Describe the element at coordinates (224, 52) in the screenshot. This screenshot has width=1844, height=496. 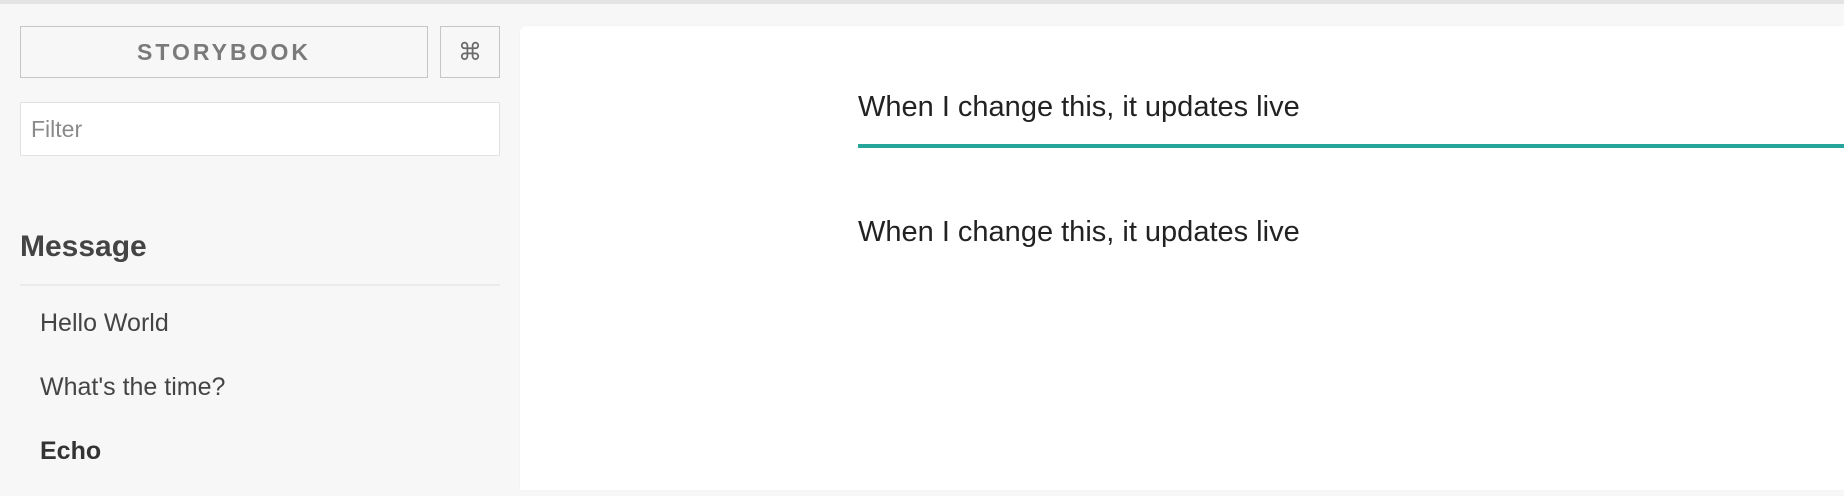
I see `storybook-title-button: STORYBOOK` at that location.